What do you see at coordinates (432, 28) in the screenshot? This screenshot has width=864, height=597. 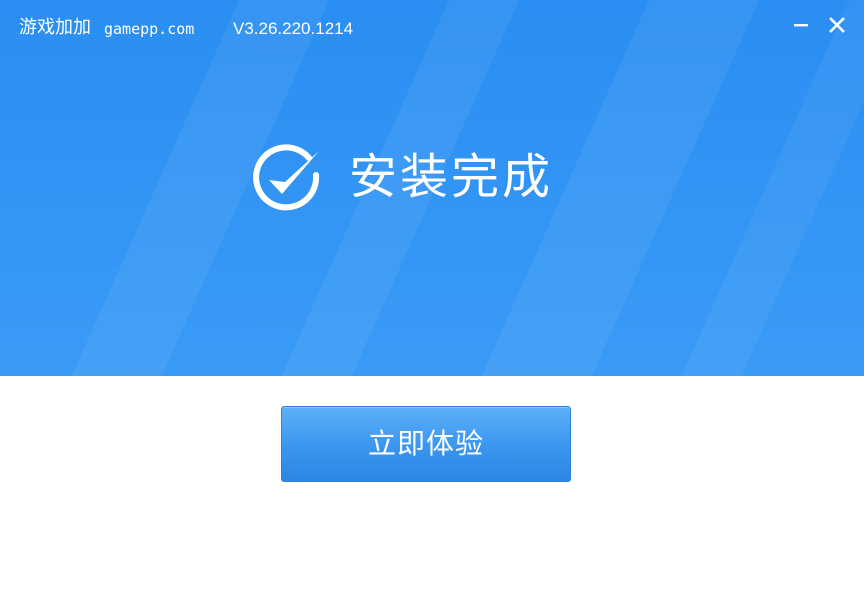 I see `title-bar: 游戏加加 gamepp.com V3.26.220.1214` at bounding box center [432, 28].